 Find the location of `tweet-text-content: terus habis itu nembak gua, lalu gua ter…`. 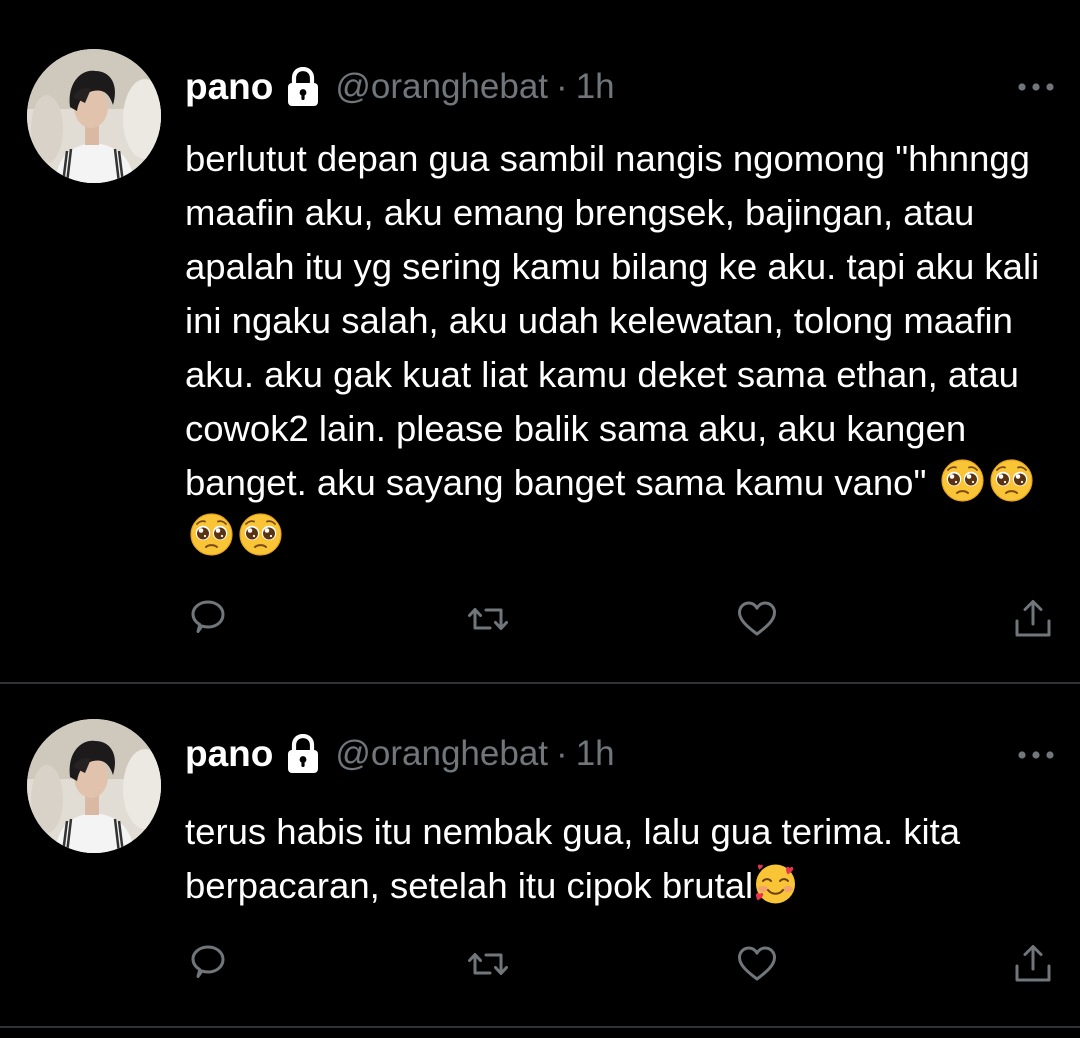

tweet-text-content: terus habis itu nembak gua, lalu gua ter… is located at coordinates (578, 858).